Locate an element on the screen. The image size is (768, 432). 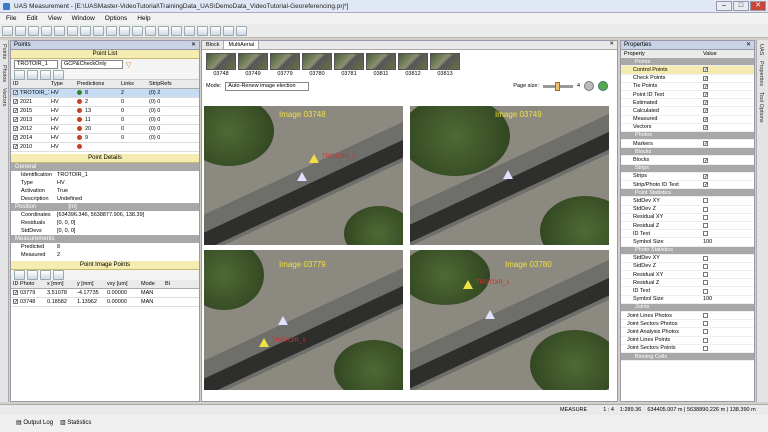
prev-page-button is located at coordinates (589, 86).